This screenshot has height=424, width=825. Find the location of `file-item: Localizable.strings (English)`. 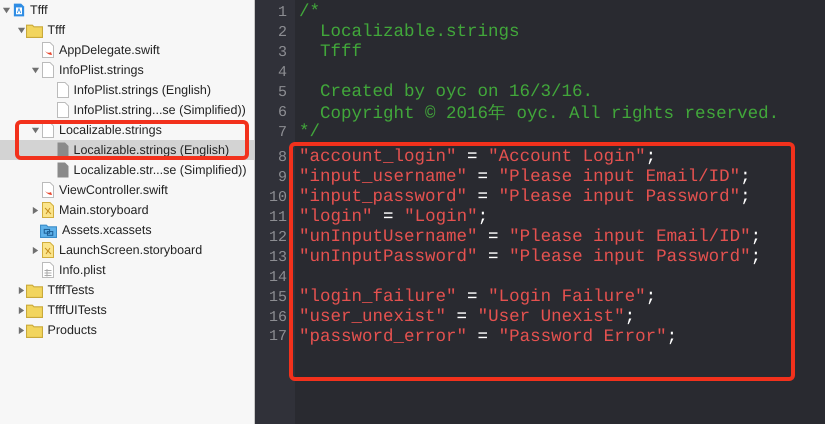

file-item: Localizable.strings (English) is located at coordinates (127, 150).